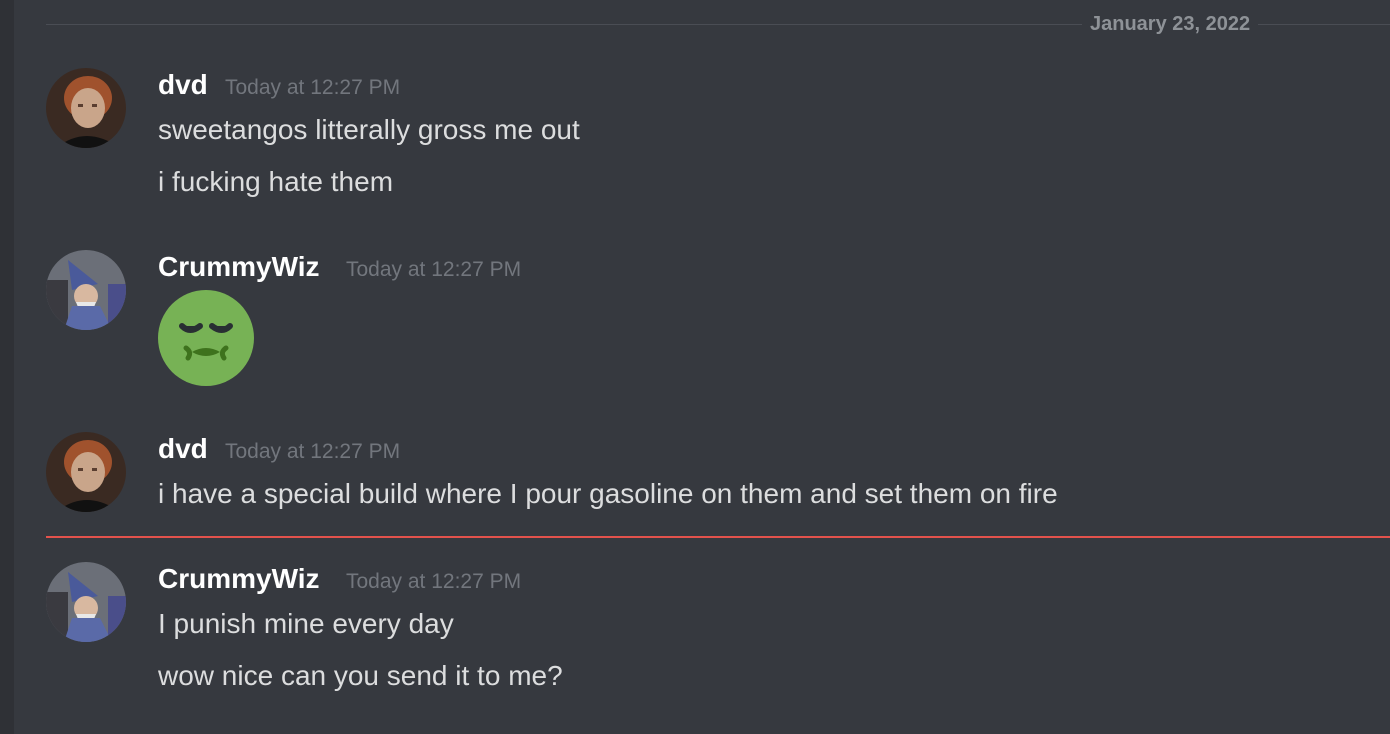 The width and height of the screenshot is (1390, 734). What do you see at coordinates (306, 623) in the screenshot?
I see `message-text: I punish mine every day` at bounding box center [306, 623].